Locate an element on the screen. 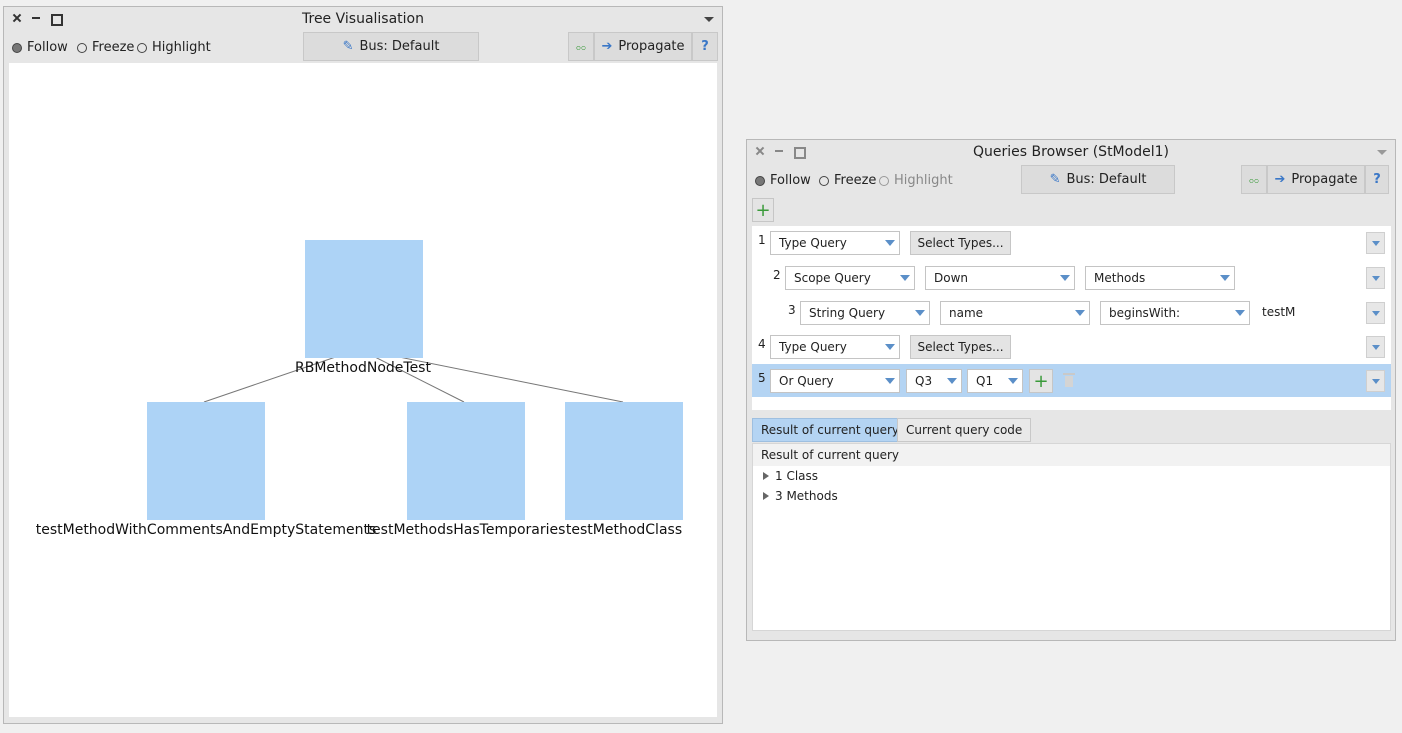  add-query-button: + is located at coordinates (763, 210).